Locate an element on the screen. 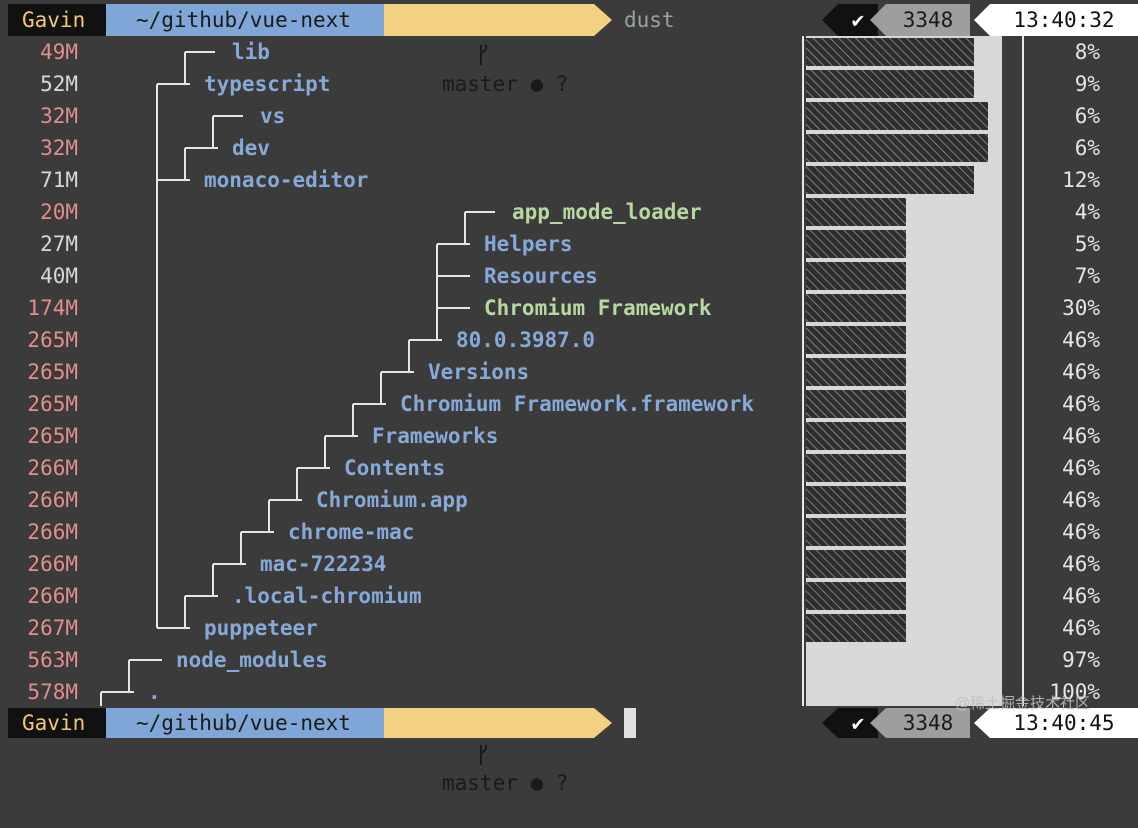 This screenshot has width=1138, height=828. row-name: mac-722234 is located at coordinates (323, 564).